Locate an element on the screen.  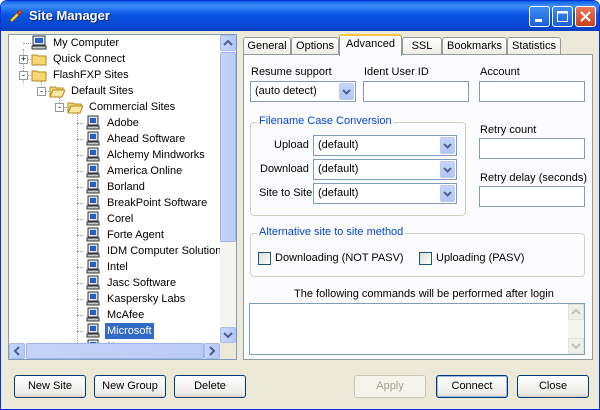
retry-delay-label: Retry delay (seconds) is located at coordinates (533, 178).